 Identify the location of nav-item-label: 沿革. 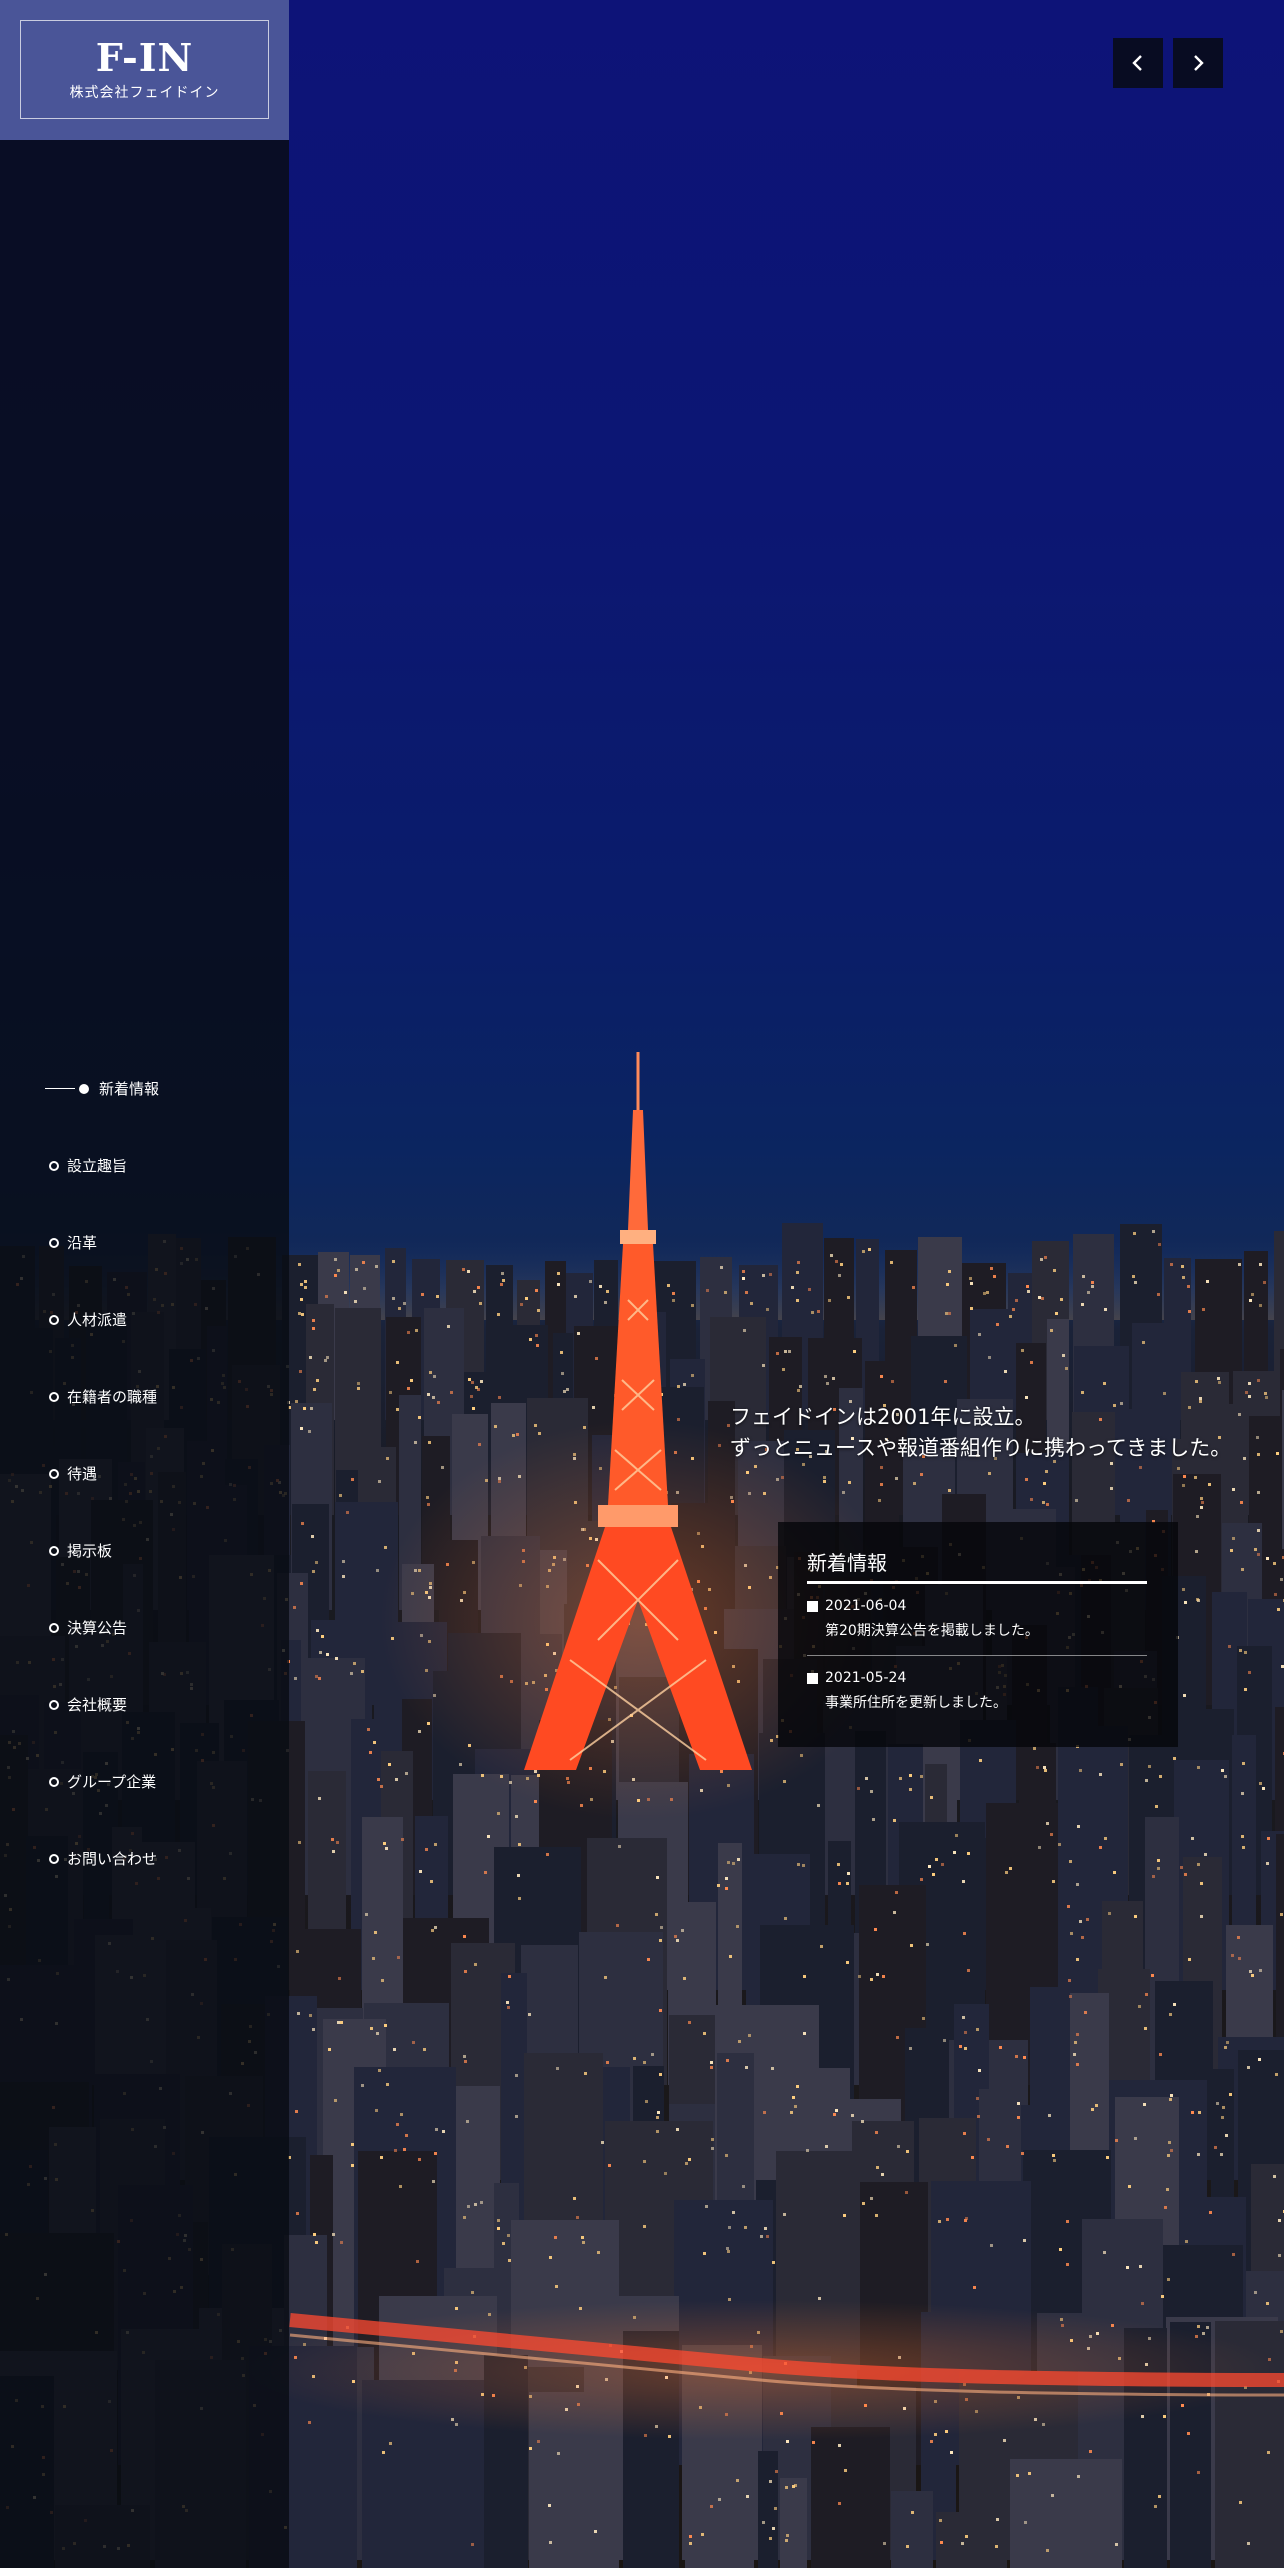
(82, 1243).